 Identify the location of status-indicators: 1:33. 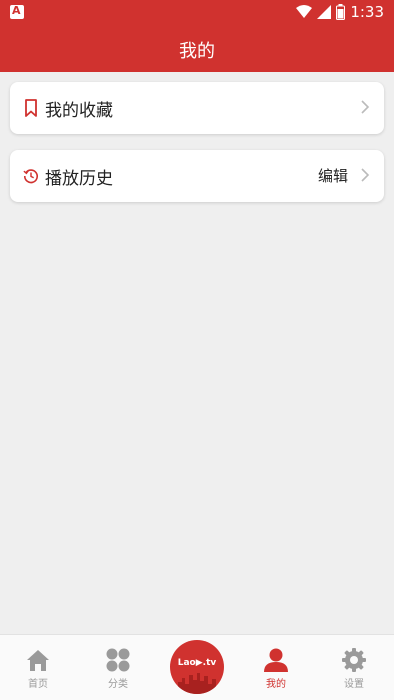
(340, 12).